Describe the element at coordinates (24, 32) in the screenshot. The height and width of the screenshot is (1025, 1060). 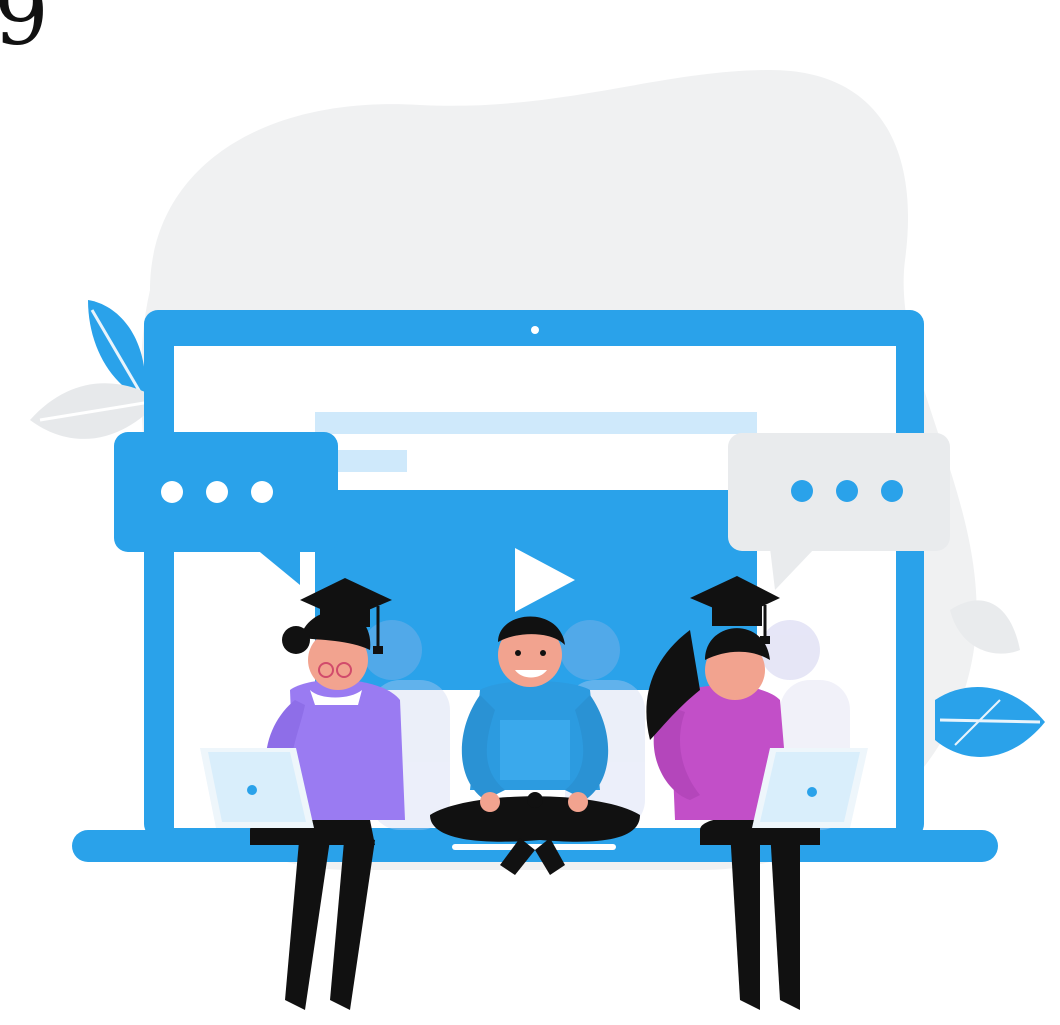
I see `corner-glyph: 9` at that location.